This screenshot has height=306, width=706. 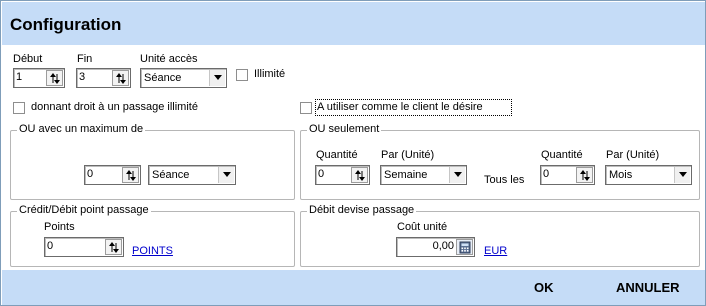 What do you see at coordinates (94, 77) in the screenshot?
I see `fin-input` at bounding box center [94, 77].